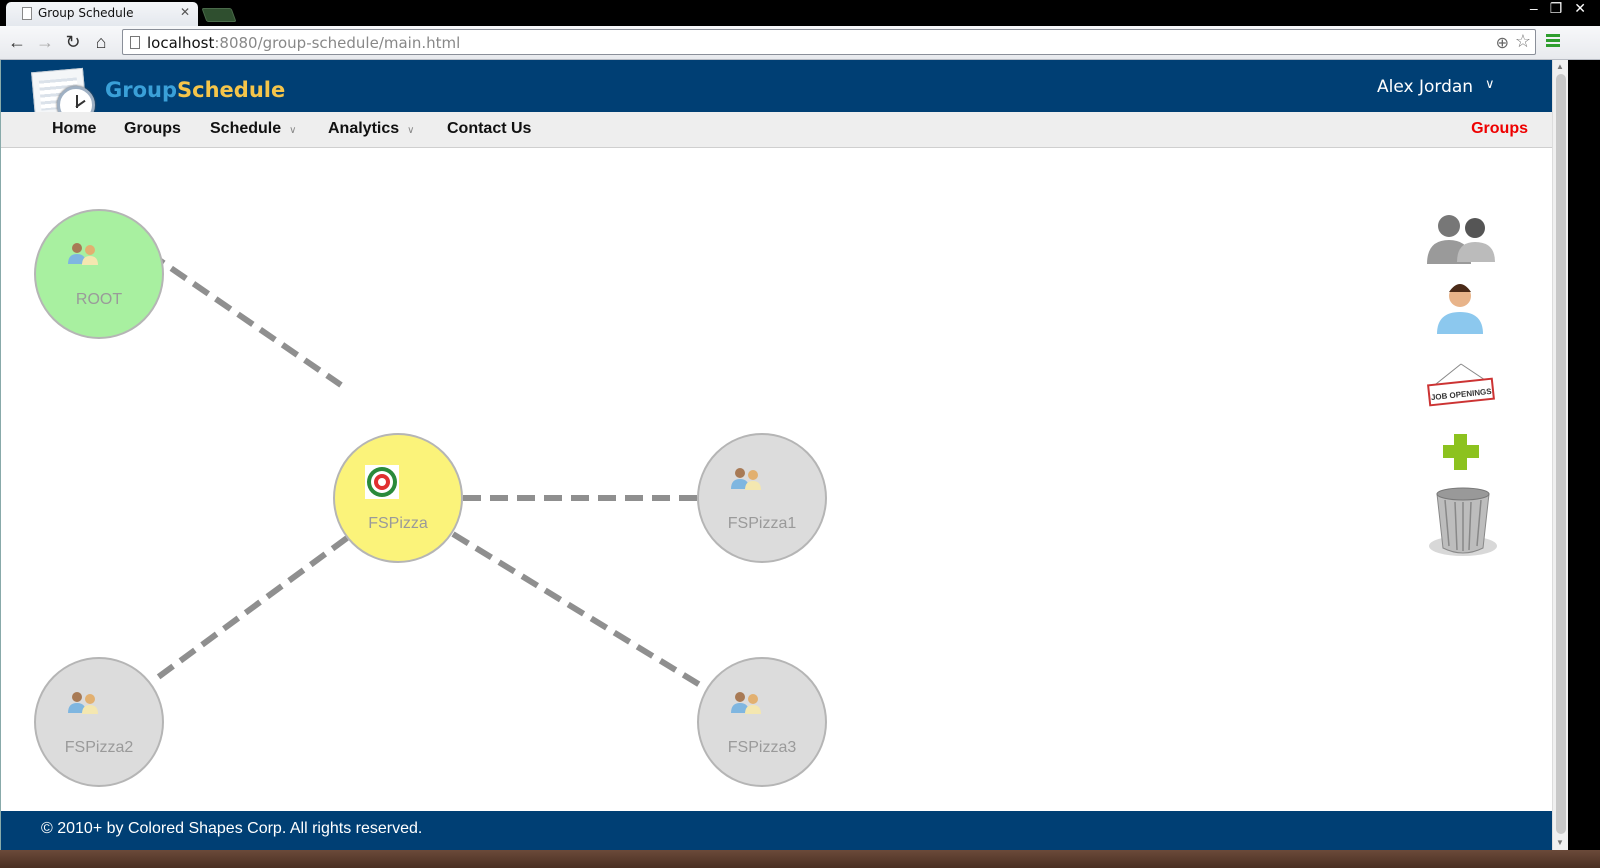  What do you see at coordinates (579, 611) in the screenshot?
I see `edge-fspizza-fspizza3` at bounding box center [579, 611].